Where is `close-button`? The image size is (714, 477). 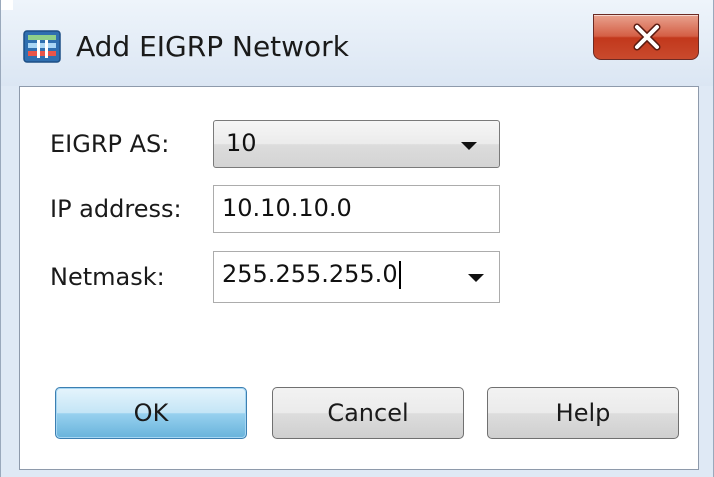 close-button is located at coordinates (646, 37).